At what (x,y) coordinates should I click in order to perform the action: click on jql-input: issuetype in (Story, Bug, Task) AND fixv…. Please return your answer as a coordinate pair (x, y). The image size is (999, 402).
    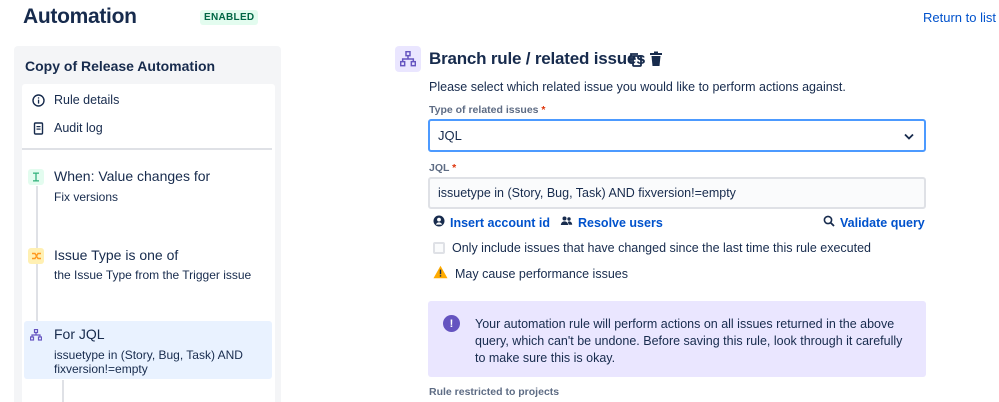
    Looking at the image, I should click on (677, 193).